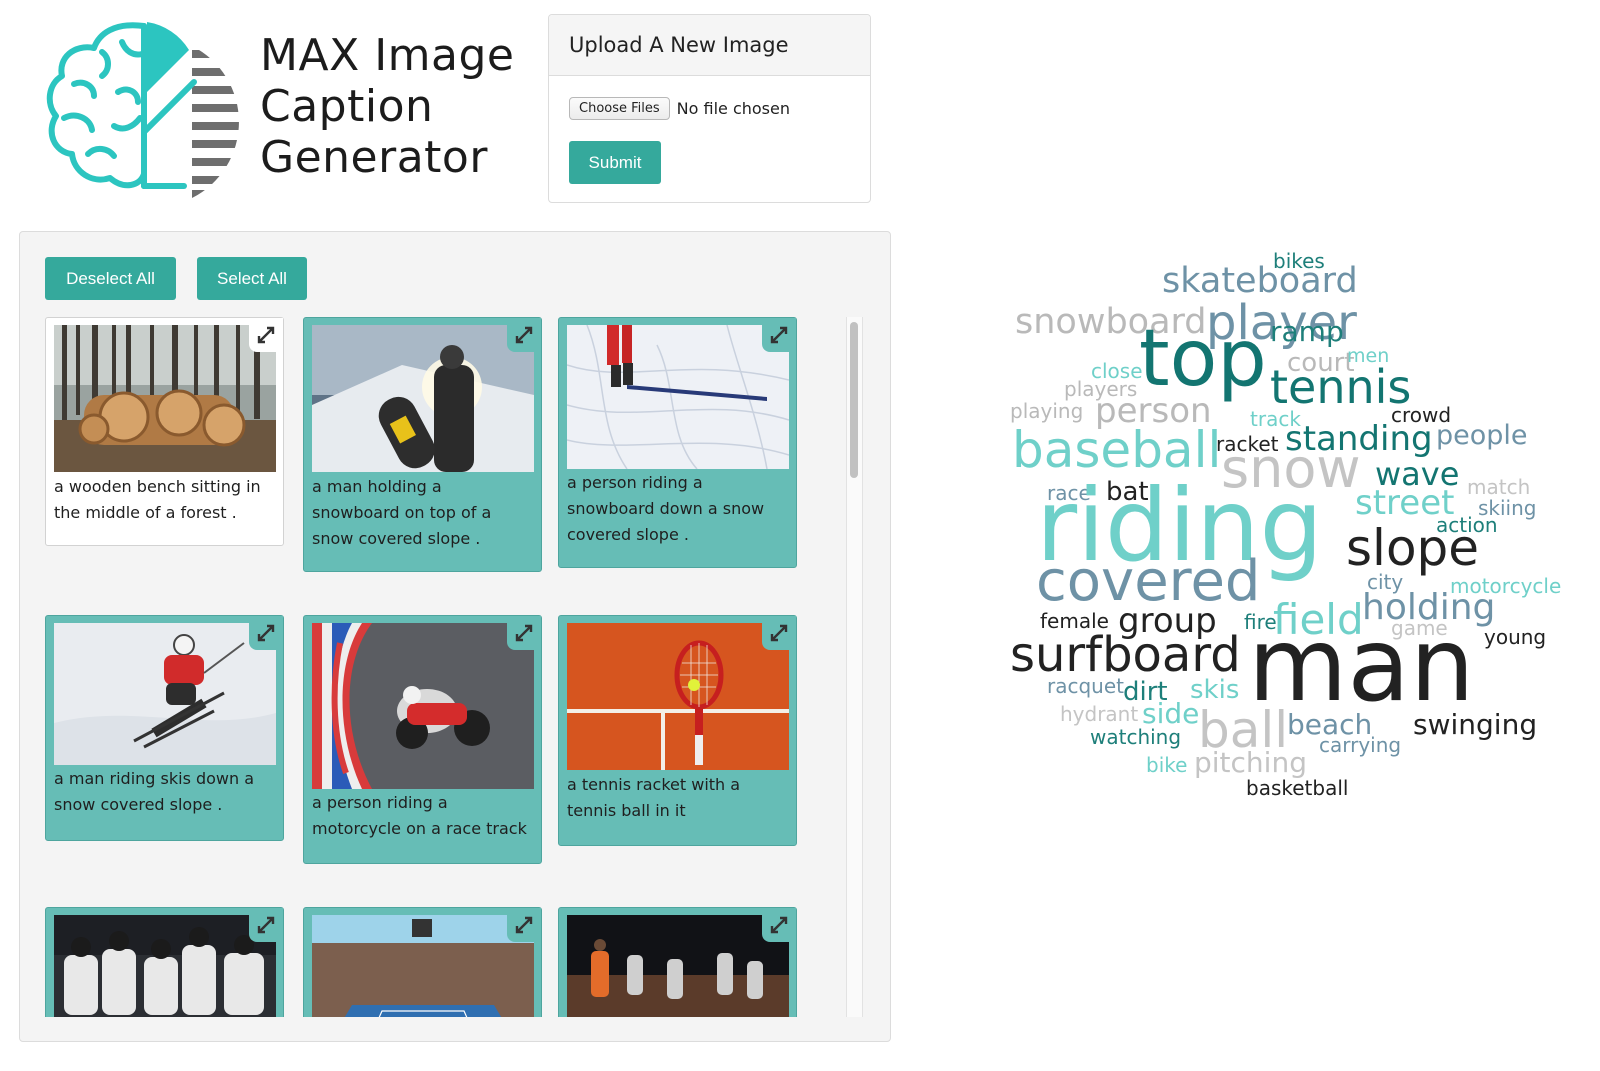 This screenshot has width=1600, height=1071. What do you see at coordinates (1307, 331) in the screenshot?
I see `word-ramp: ramp` at bounding box center [1307, 331].